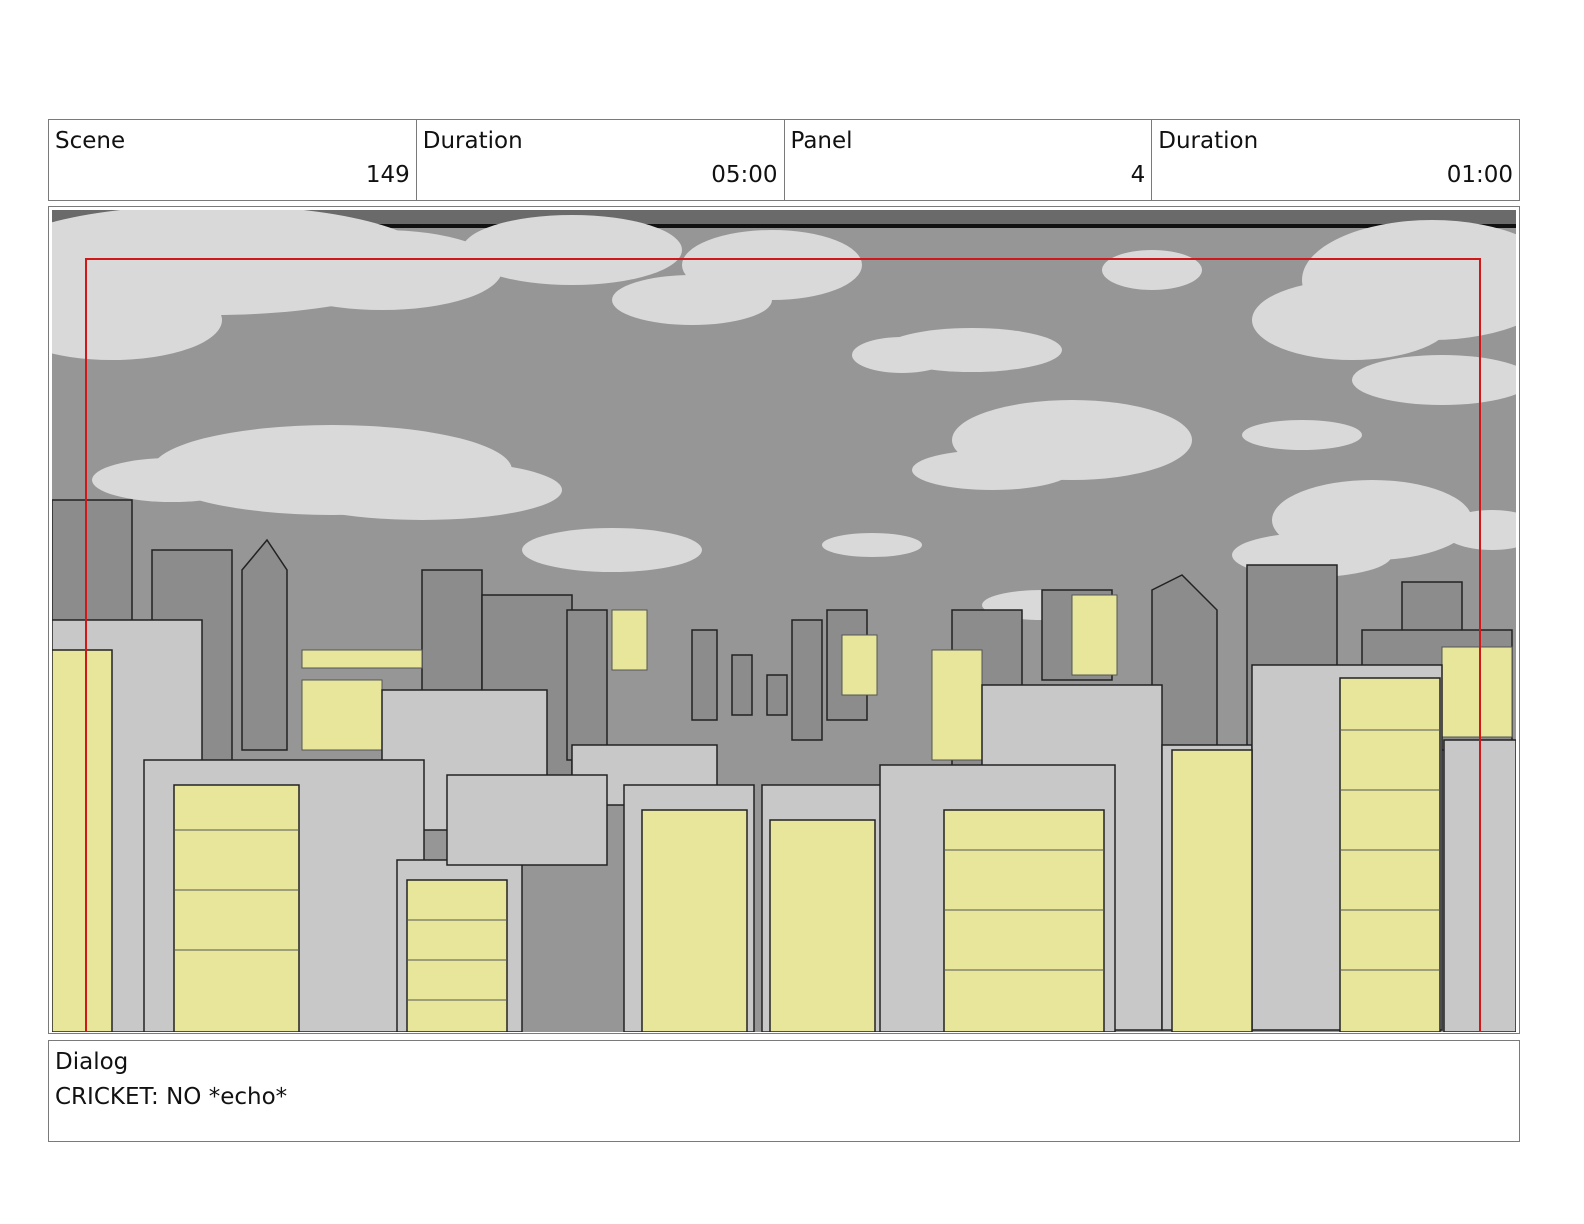 The width and height of the screenshot is (1584, 1224). I want to click on panel-value: 4, so click(1138, 175).